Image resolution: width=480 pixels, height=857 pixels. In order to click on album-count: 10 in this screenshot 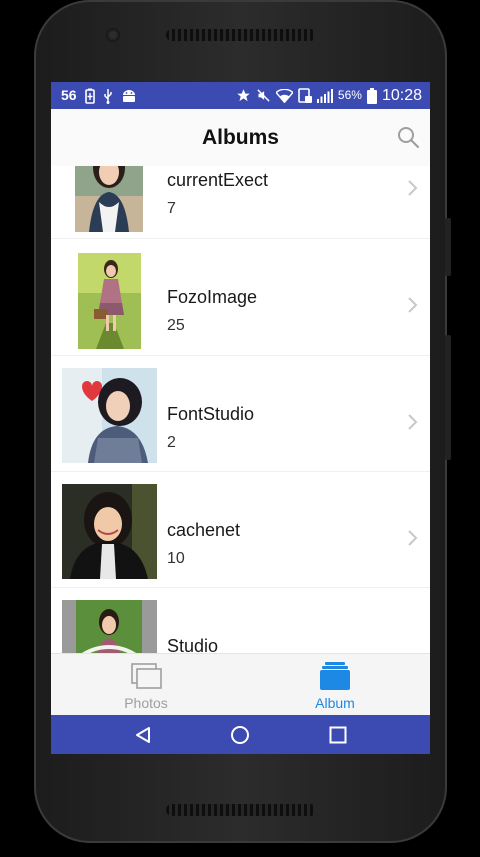, I will do `click(176, 558)`.